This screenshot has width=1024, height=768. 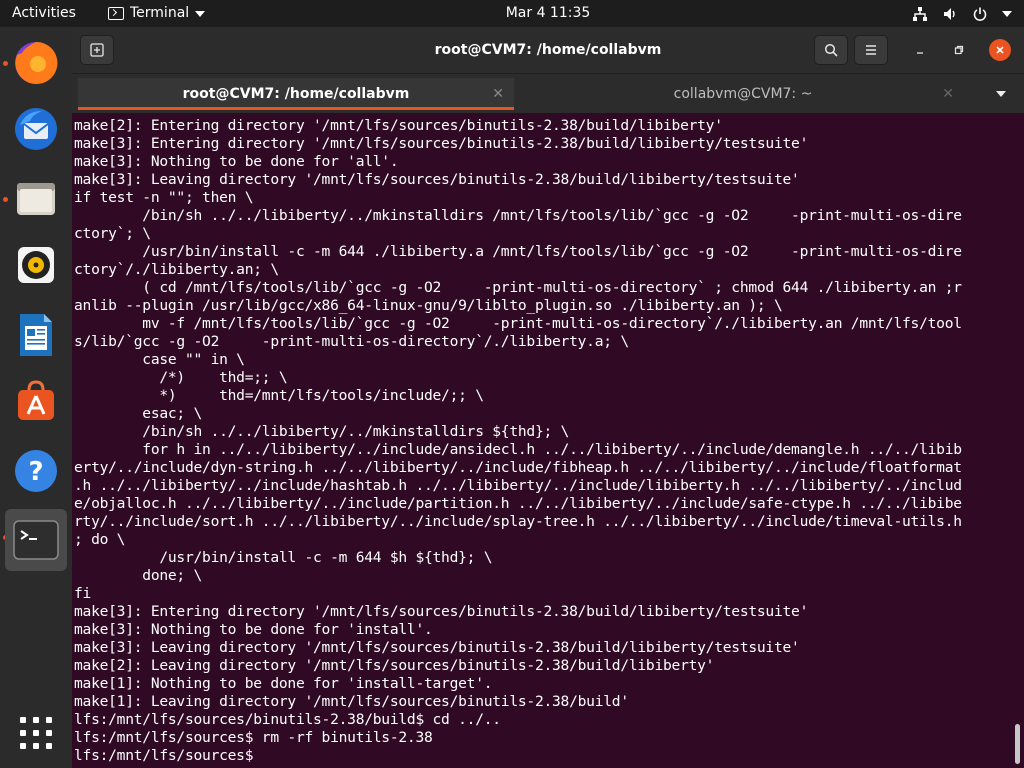 I want to click on terminal-line: ctory`; \, so click(x=112, y=233).